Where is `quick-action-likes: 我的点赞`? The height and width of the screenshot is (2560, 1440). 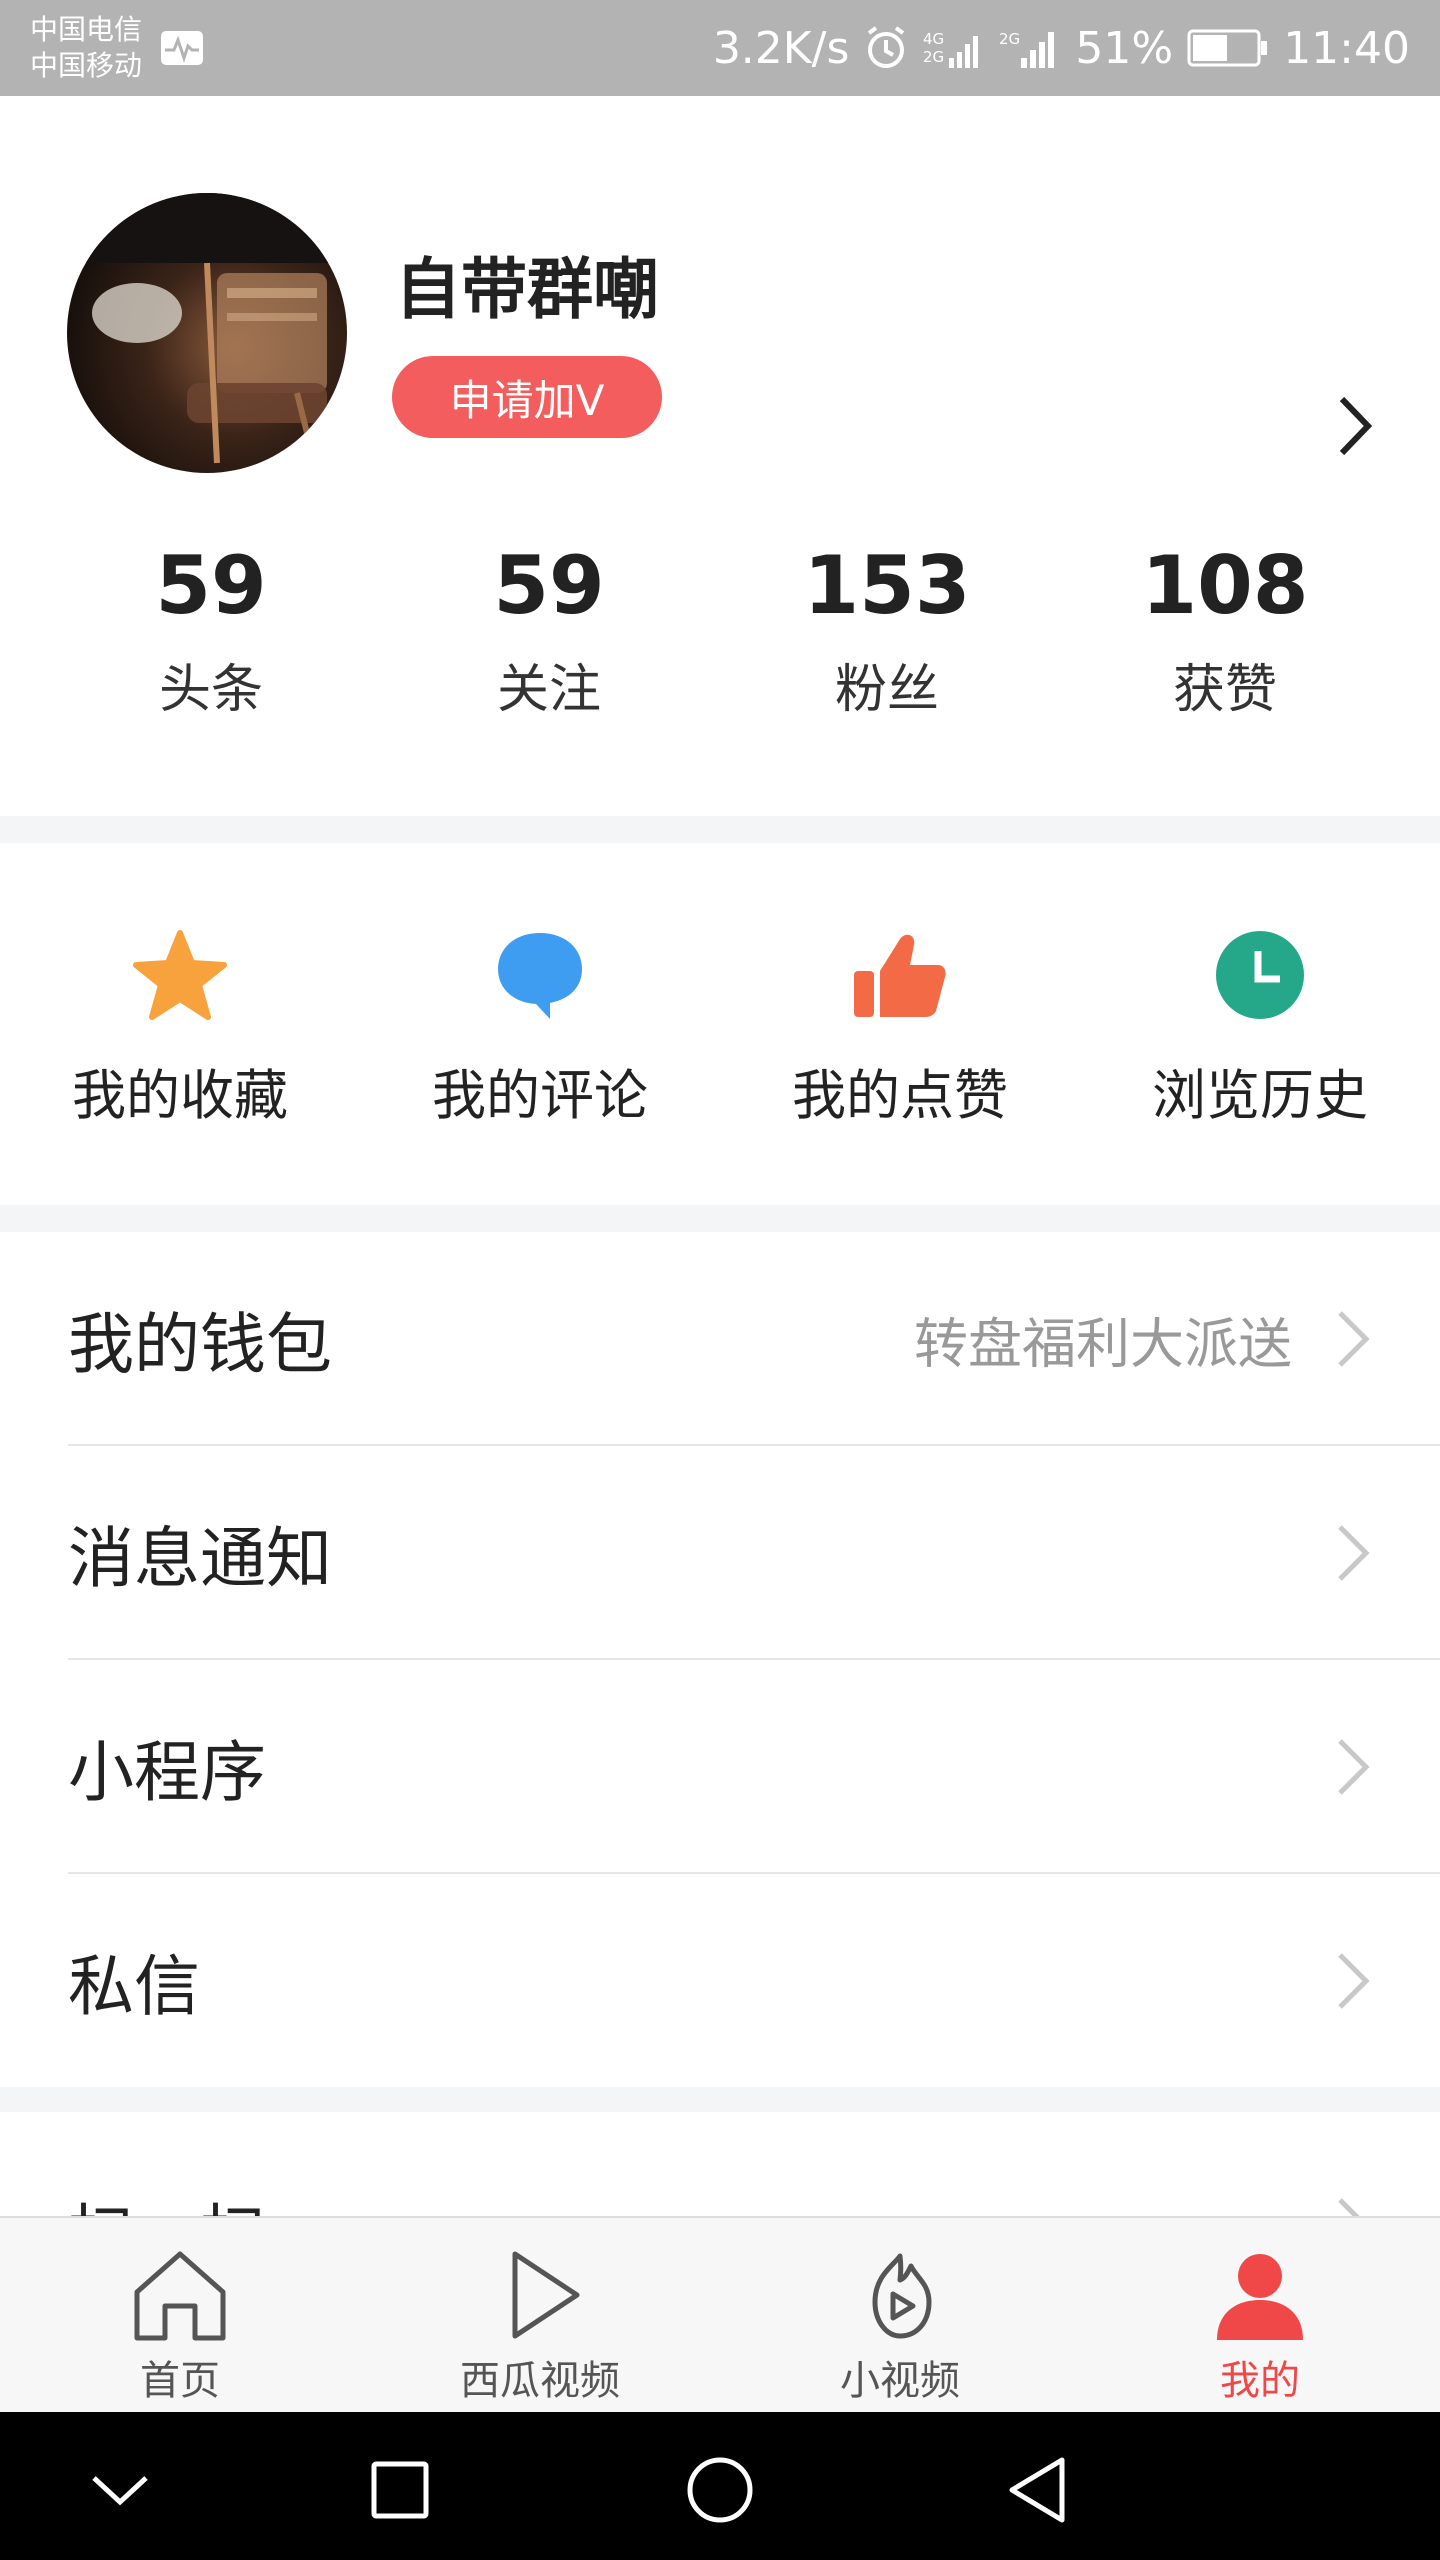 quick-action-likes: 我的点赞 is located at coordinates (900, 1024).